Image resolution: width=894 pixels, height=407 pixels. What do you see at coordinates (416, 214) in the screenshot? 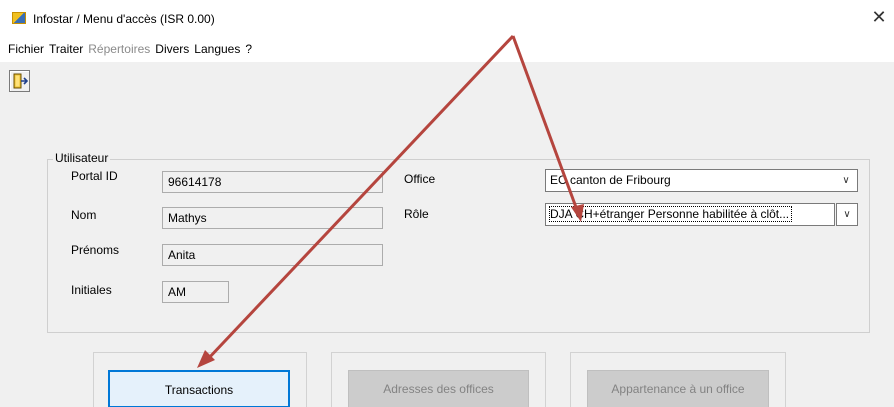
I see `role-label: Rôle` at bounding box center [416, 214].